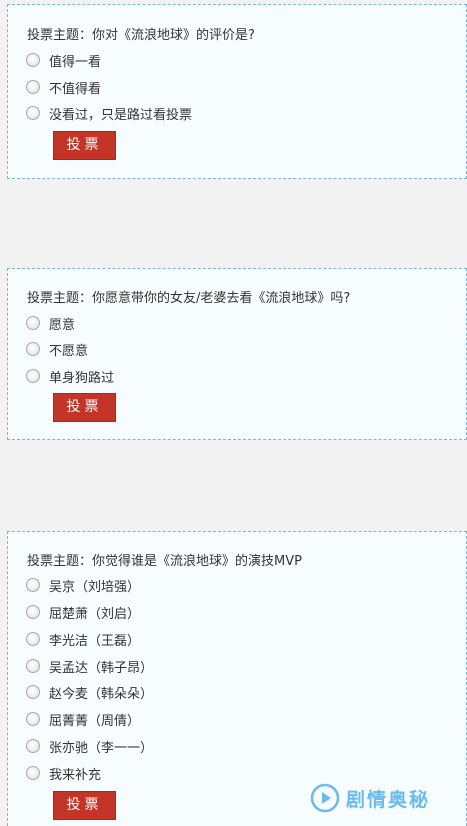 Image resolution: width=467 pixels, height=826 pixels. Describe the element at coordinates (95, 721) in the screenshot. I see `option-label: 屈菁菁（周倩）` at that location.